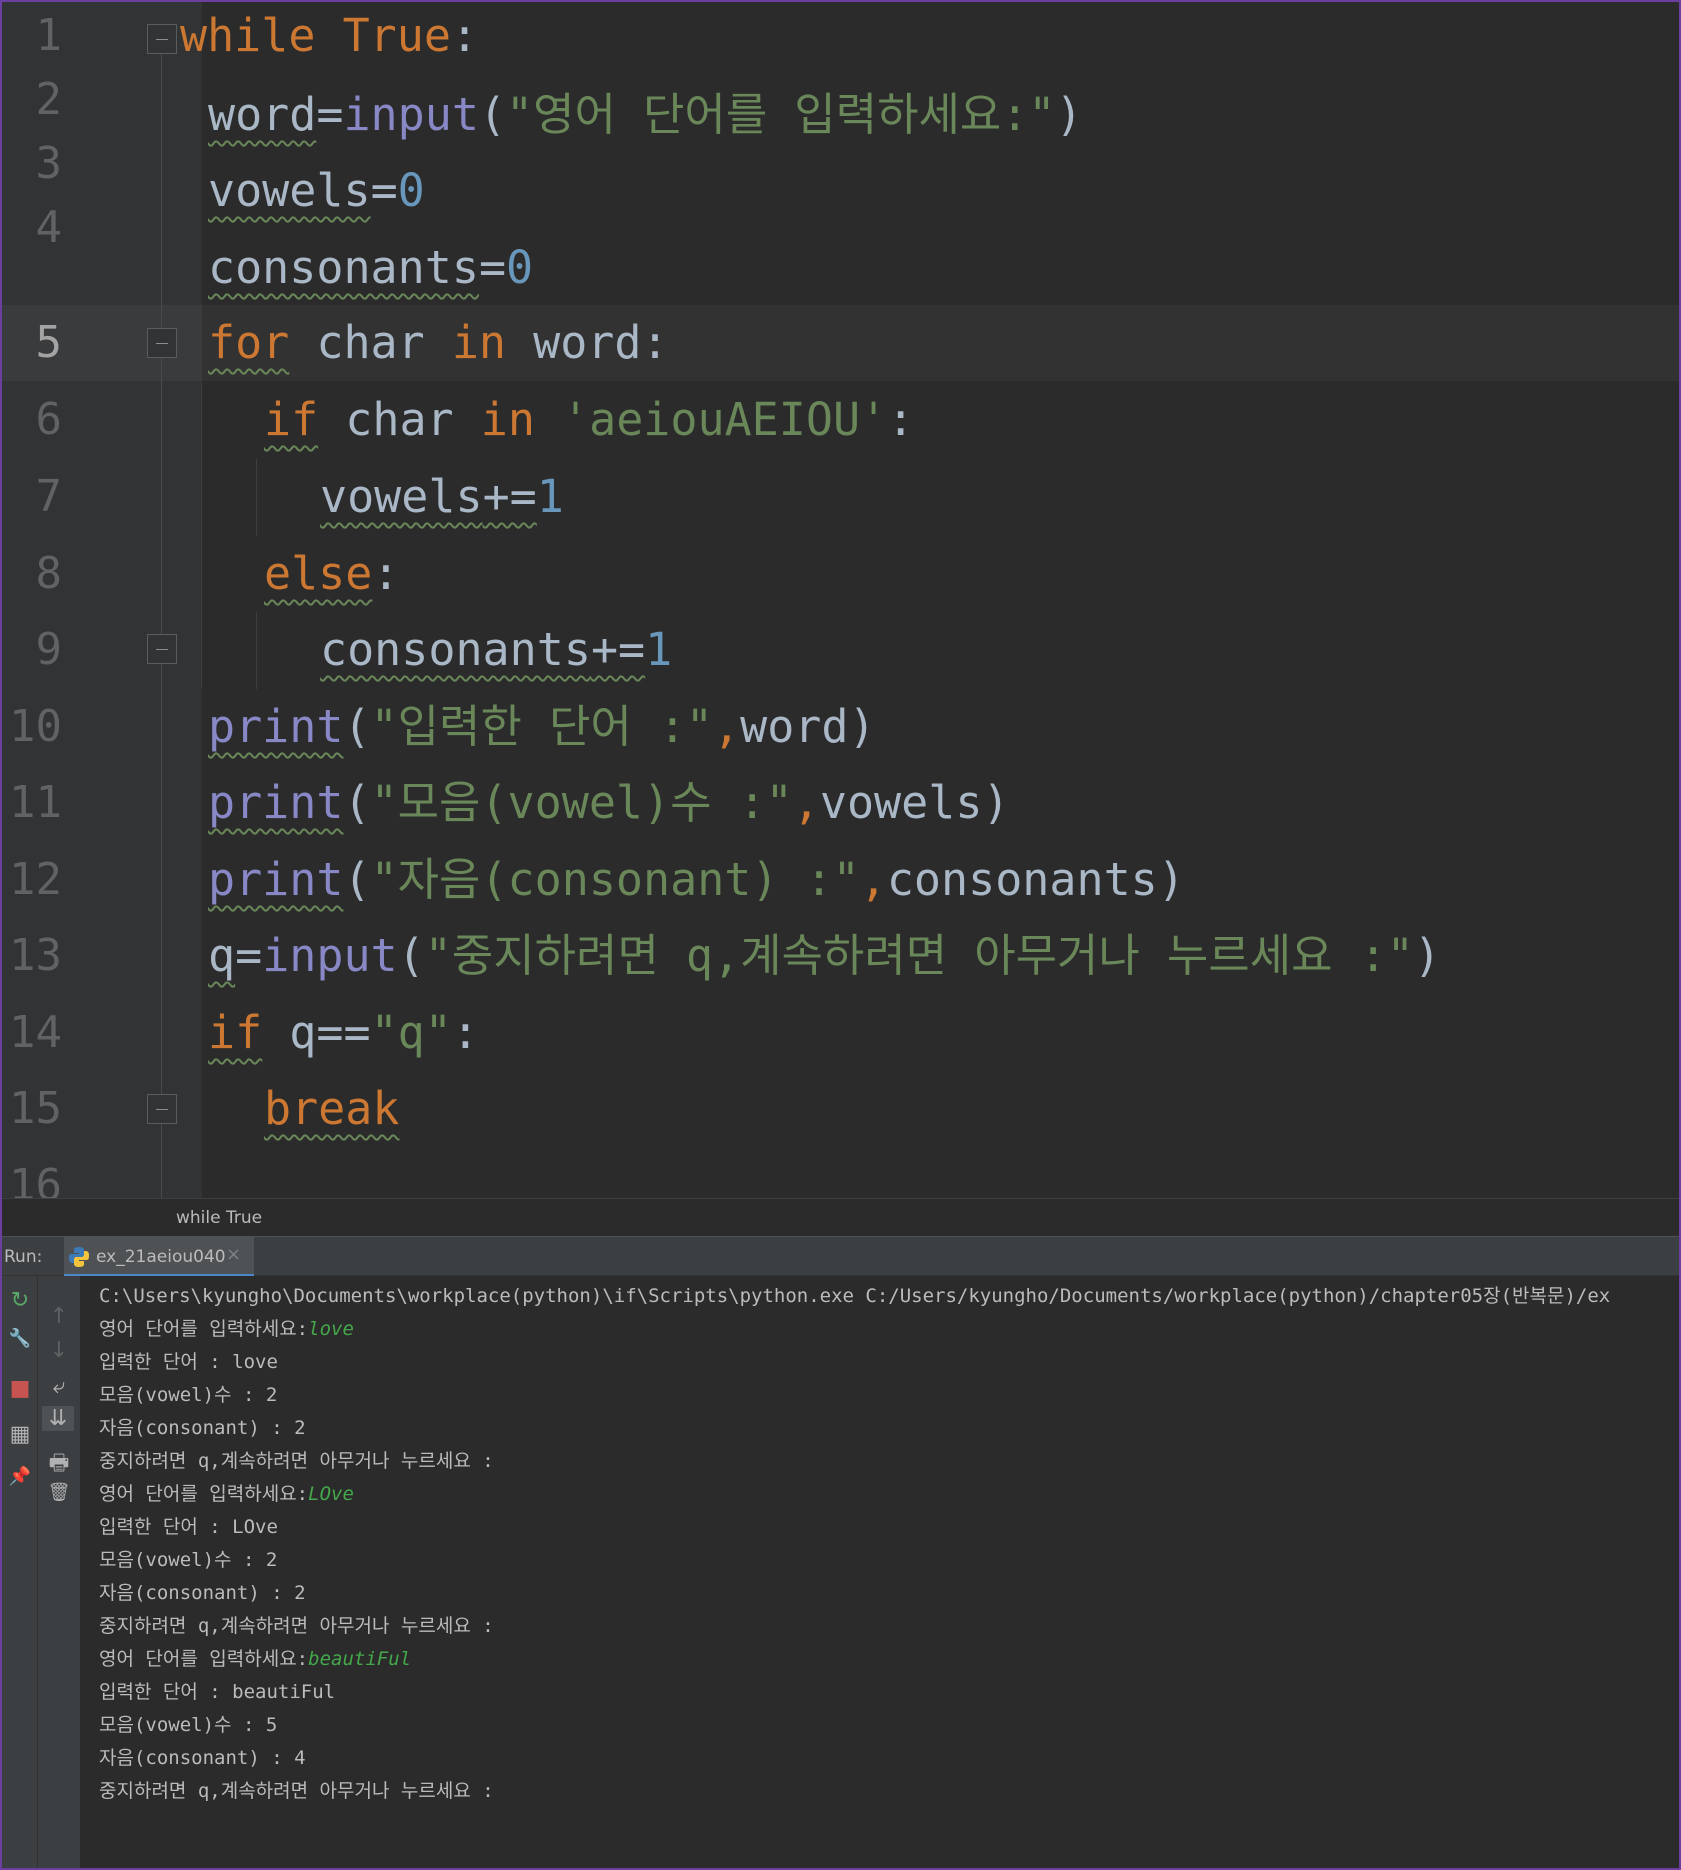  What do you see at coordinates (794, 726) in the screenshot?
I see `code-text: word` at bounding box center [794, 726].